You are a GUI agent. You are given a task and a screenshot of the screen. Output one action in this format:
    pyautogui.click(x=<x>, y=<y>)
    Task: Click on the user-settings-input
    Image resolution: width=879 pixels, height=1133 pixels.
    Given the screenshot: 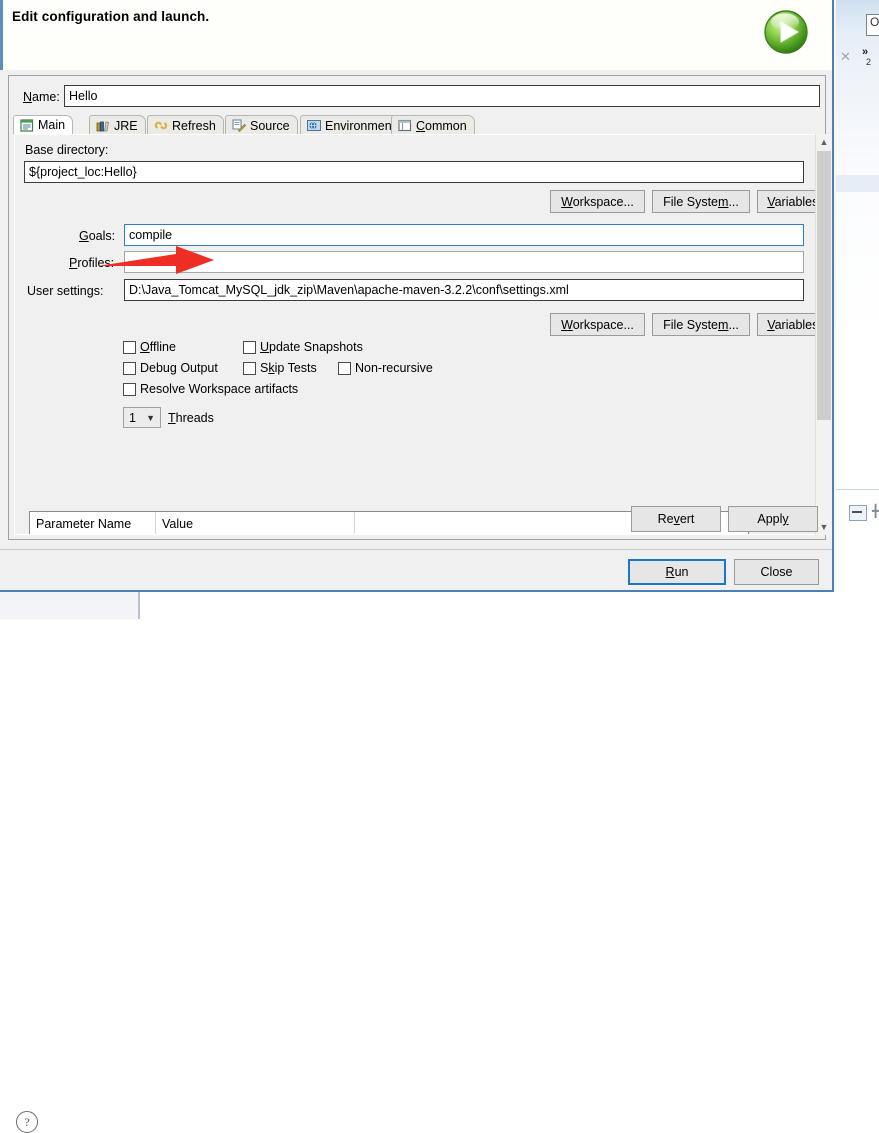 What is the action you would take?
    pyautogui.click(x=464, y=290)
    